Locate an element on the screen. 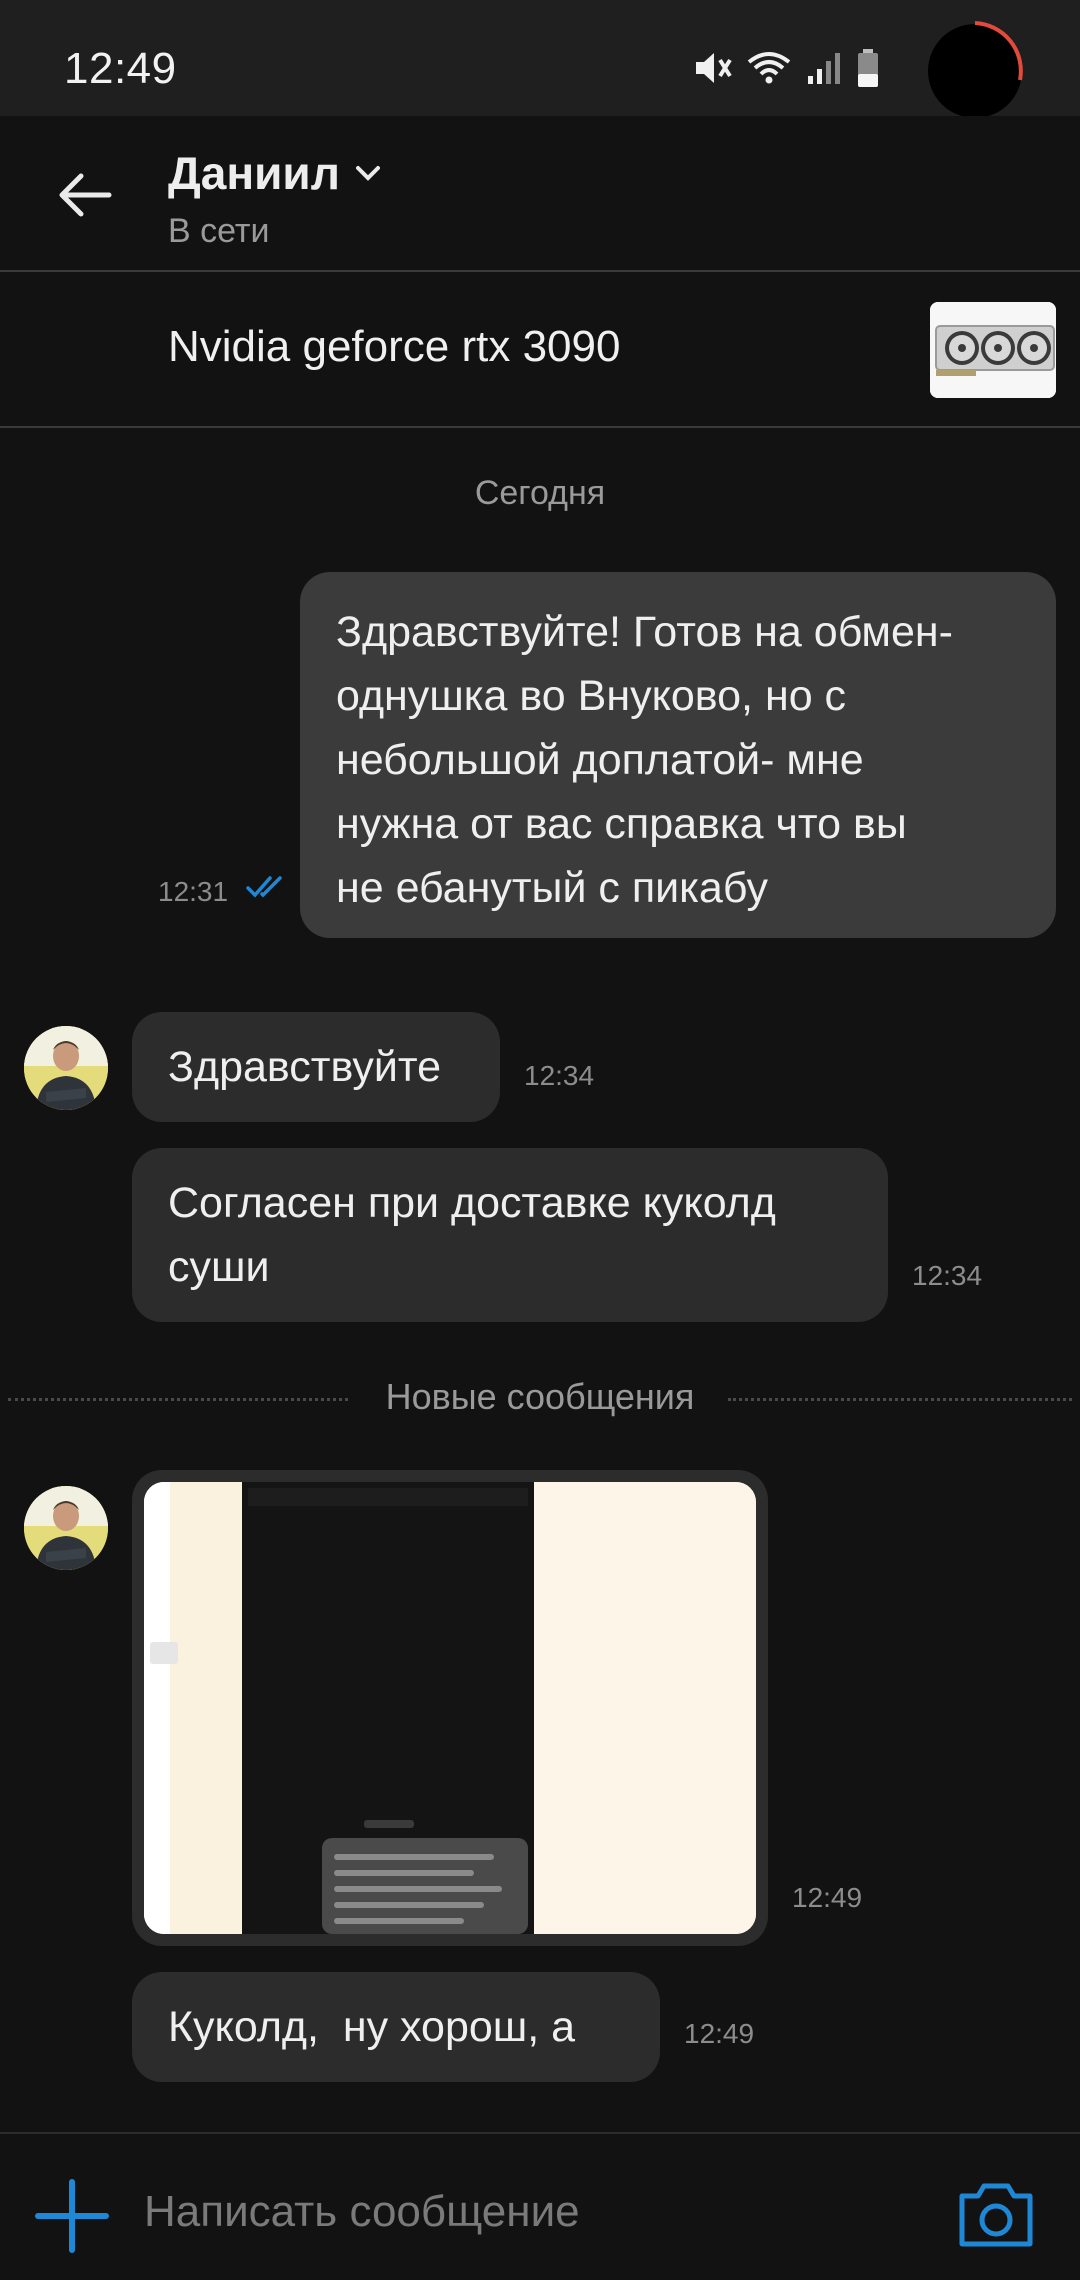 The width and height of the screenshot is (1080, 2280). chevron-down-icon is located at coordinates (367, 173).